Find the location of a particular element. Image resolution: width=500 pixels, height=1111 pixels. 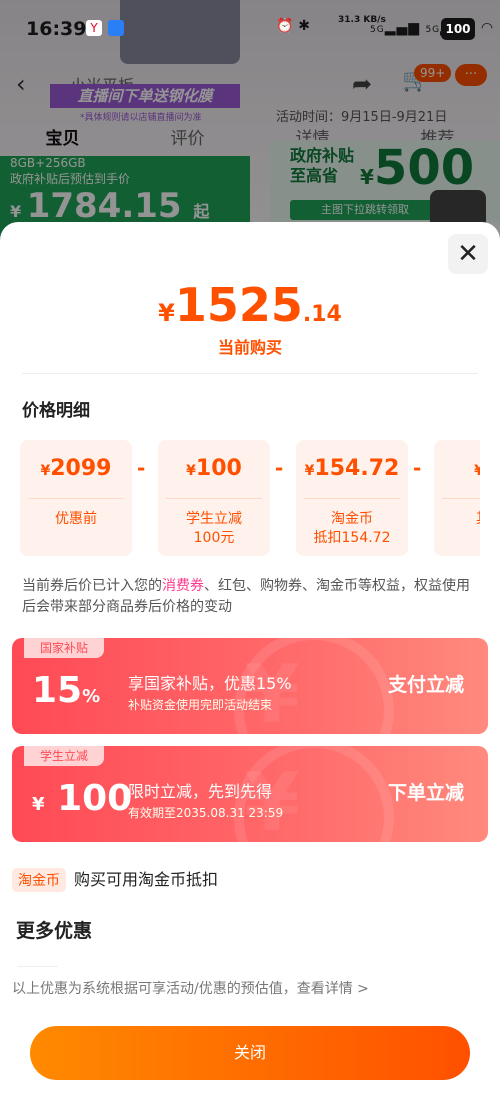

promo-amount: 15% is located at coordinates (66, 690).